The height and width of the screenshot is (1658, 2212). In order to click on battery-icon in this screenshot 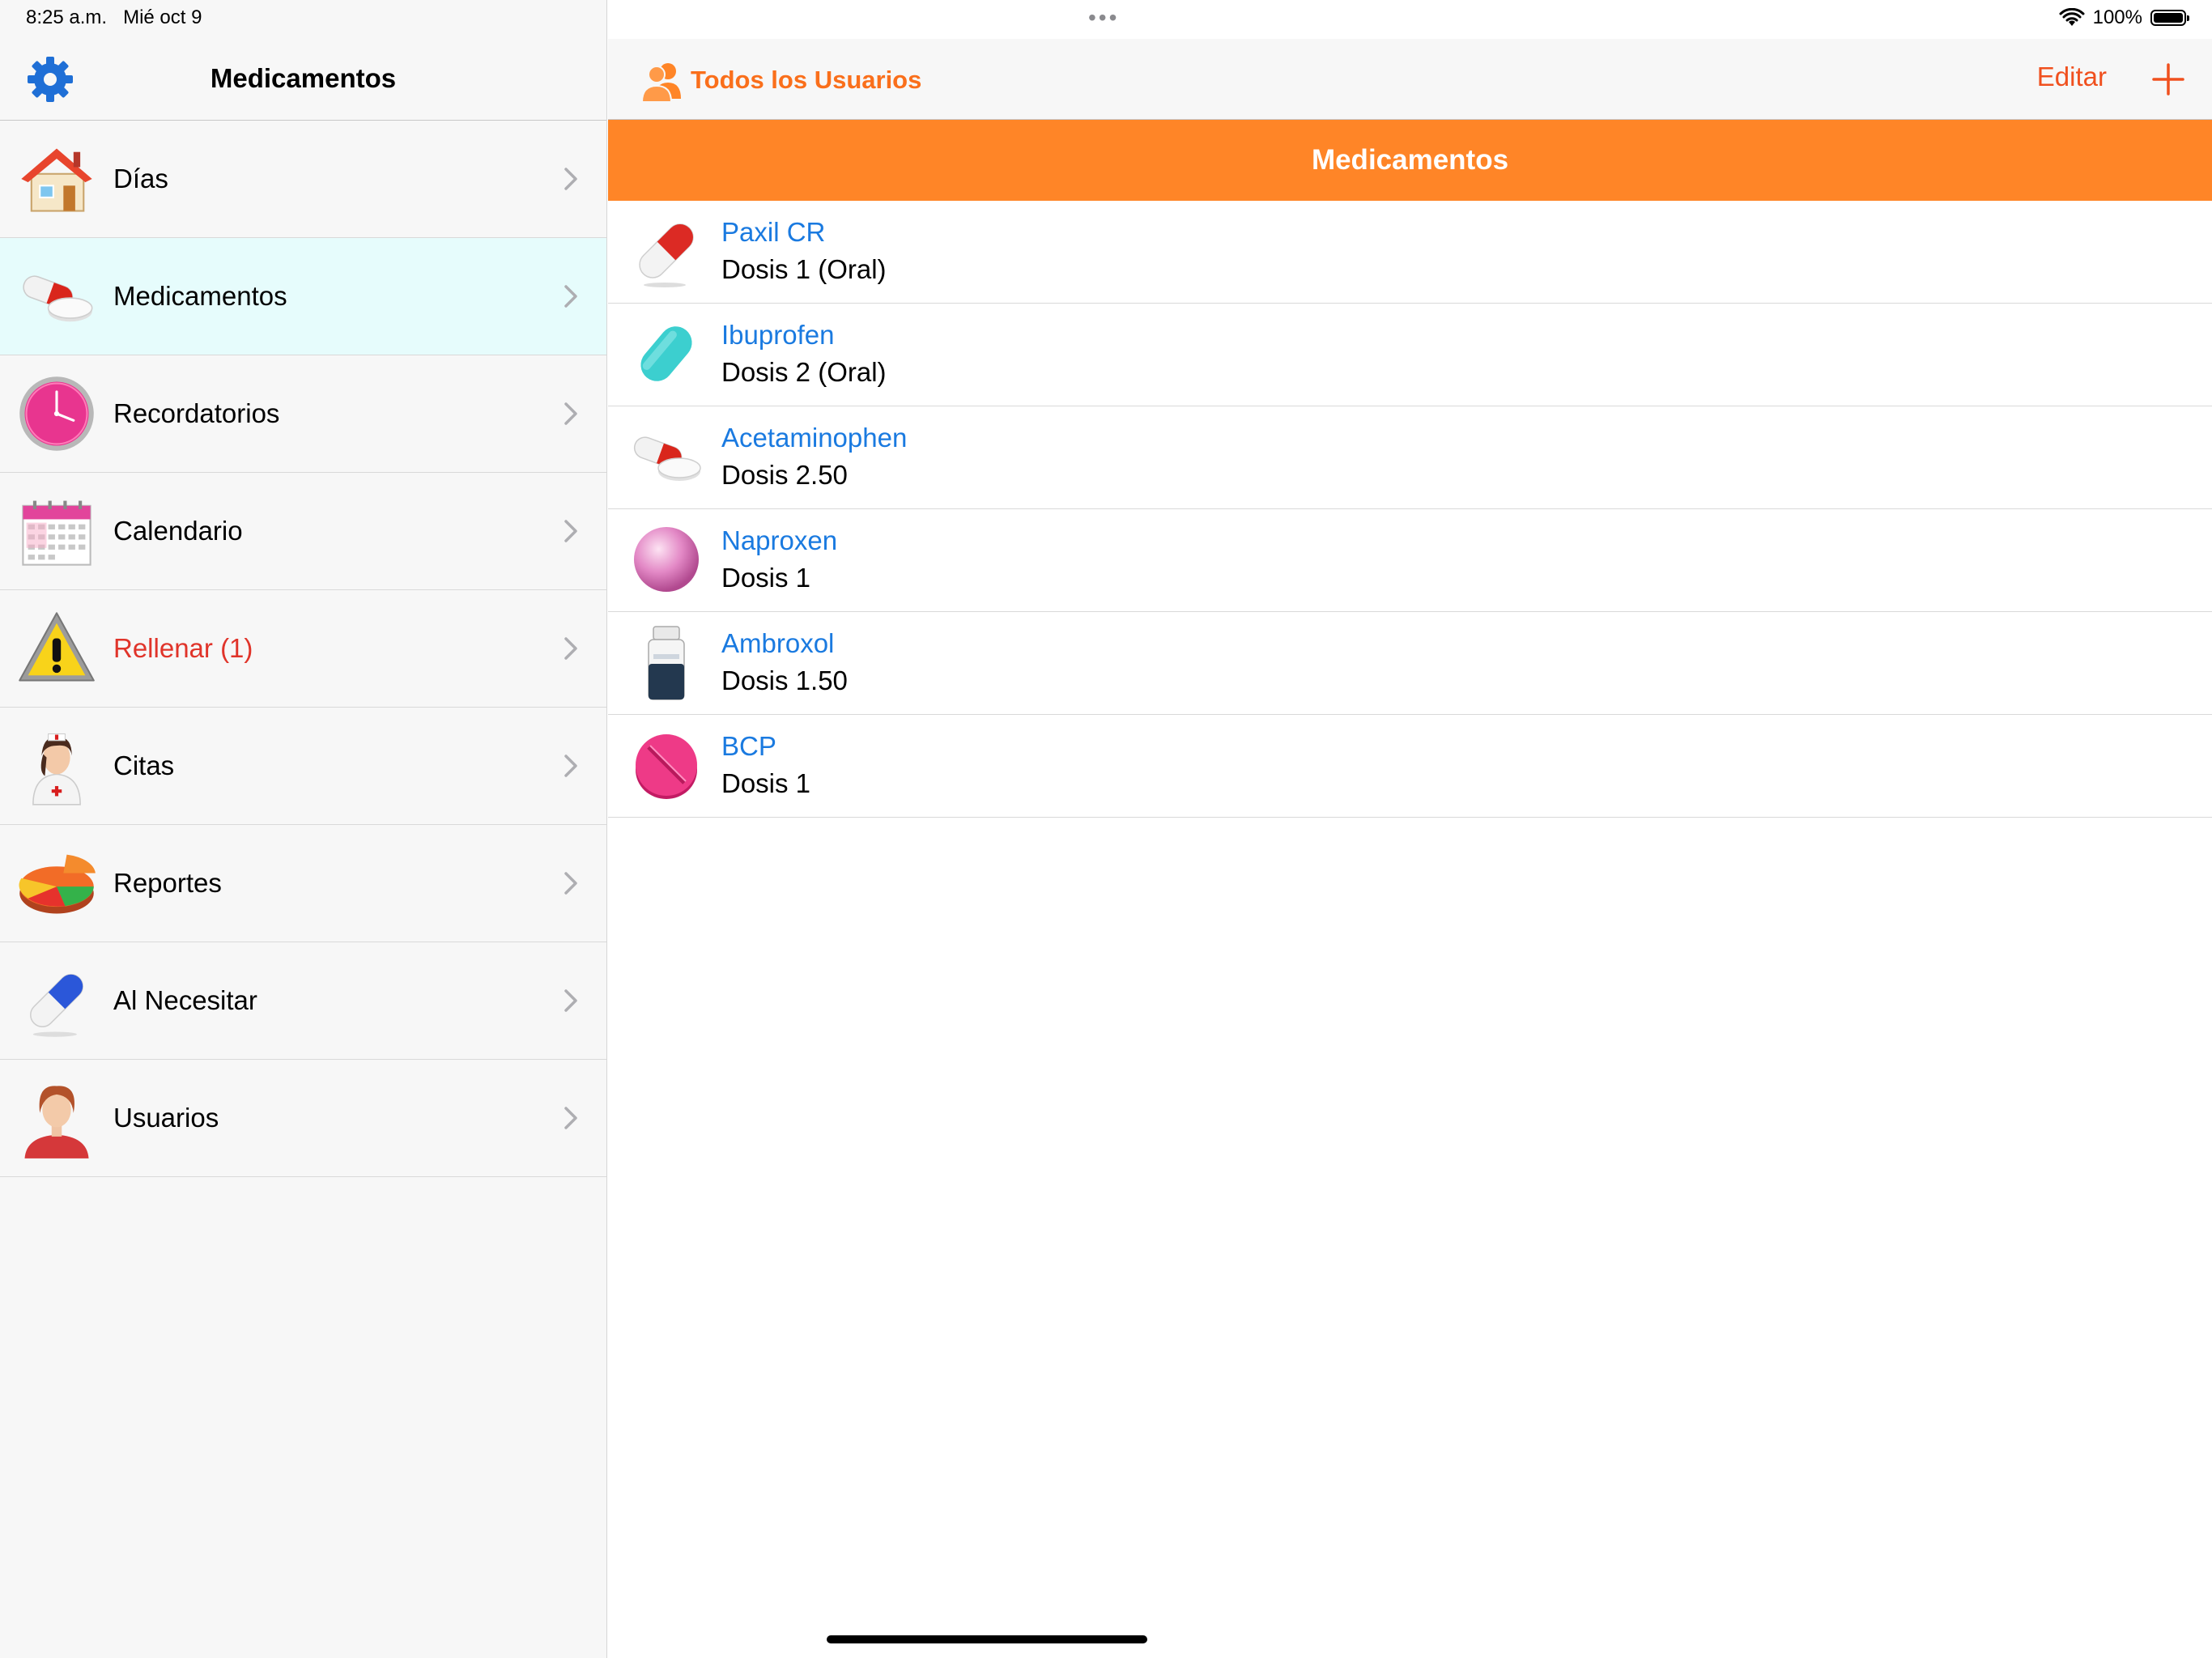, I will do `click(2169, 18)`.